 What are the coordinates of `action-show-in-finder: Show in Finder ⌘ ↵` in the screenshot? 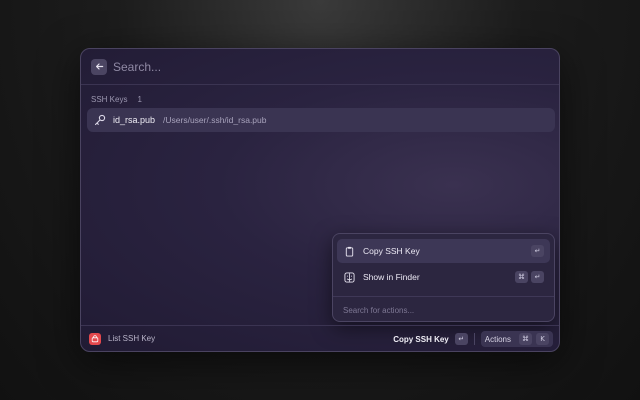 It's located at (443, 277).